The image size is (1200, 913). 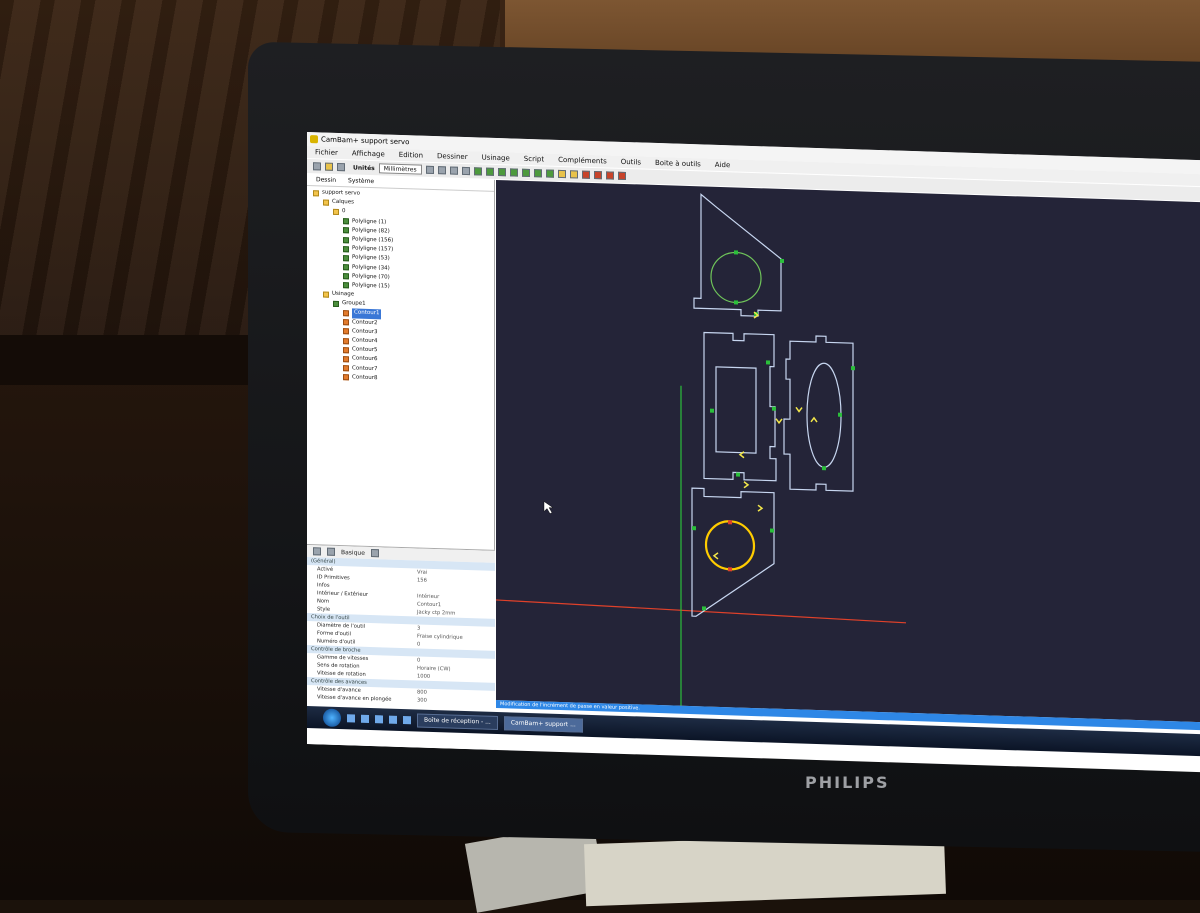 What do you see at coordinates (326, 180) in the screenshot?
I see `tab-dessin: Dessin` at bounding box center [326, 180].